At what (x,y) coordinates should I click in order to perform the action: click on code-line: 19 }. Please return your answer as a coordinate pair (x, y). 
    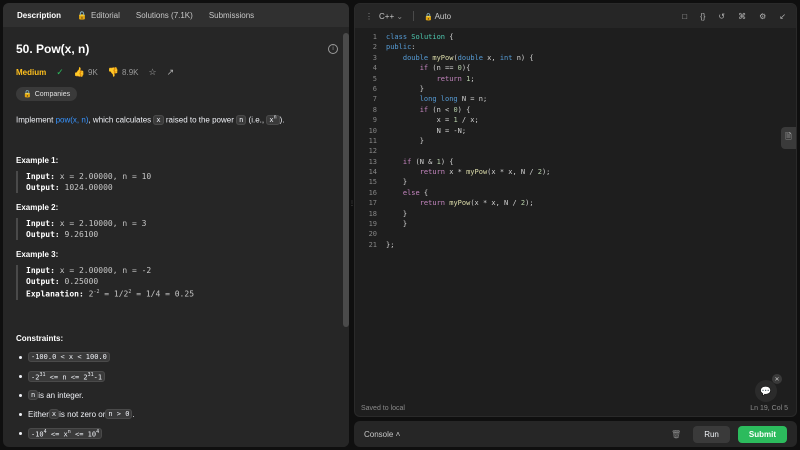
    Looking at the image, I should click on (575, 225).